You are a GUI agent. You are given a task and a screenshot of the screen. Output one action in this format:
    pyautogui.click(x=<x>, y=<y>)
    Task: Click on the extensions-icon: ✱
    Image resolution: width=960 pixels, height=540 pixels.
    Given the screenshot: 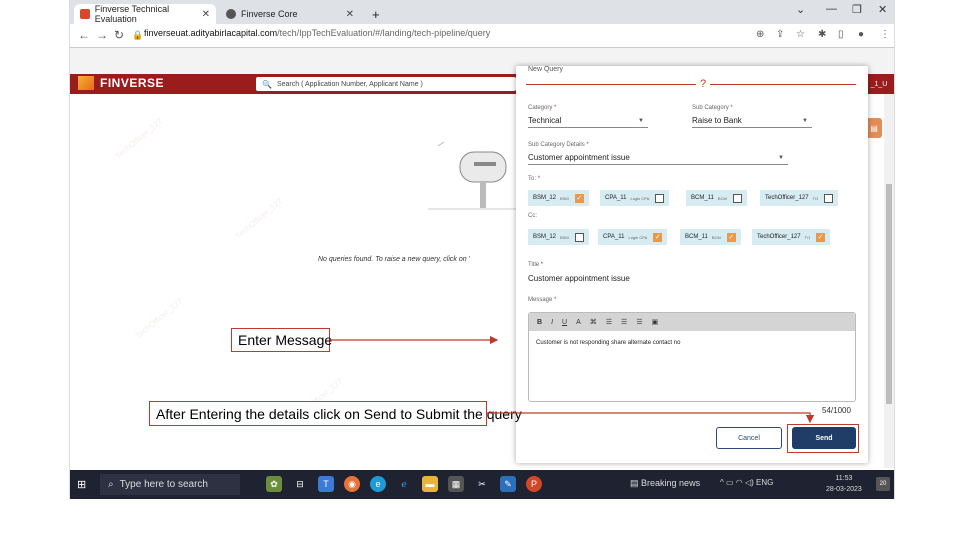 What is the action you would take?
    pyautogui.click(x=822, y=34)
    